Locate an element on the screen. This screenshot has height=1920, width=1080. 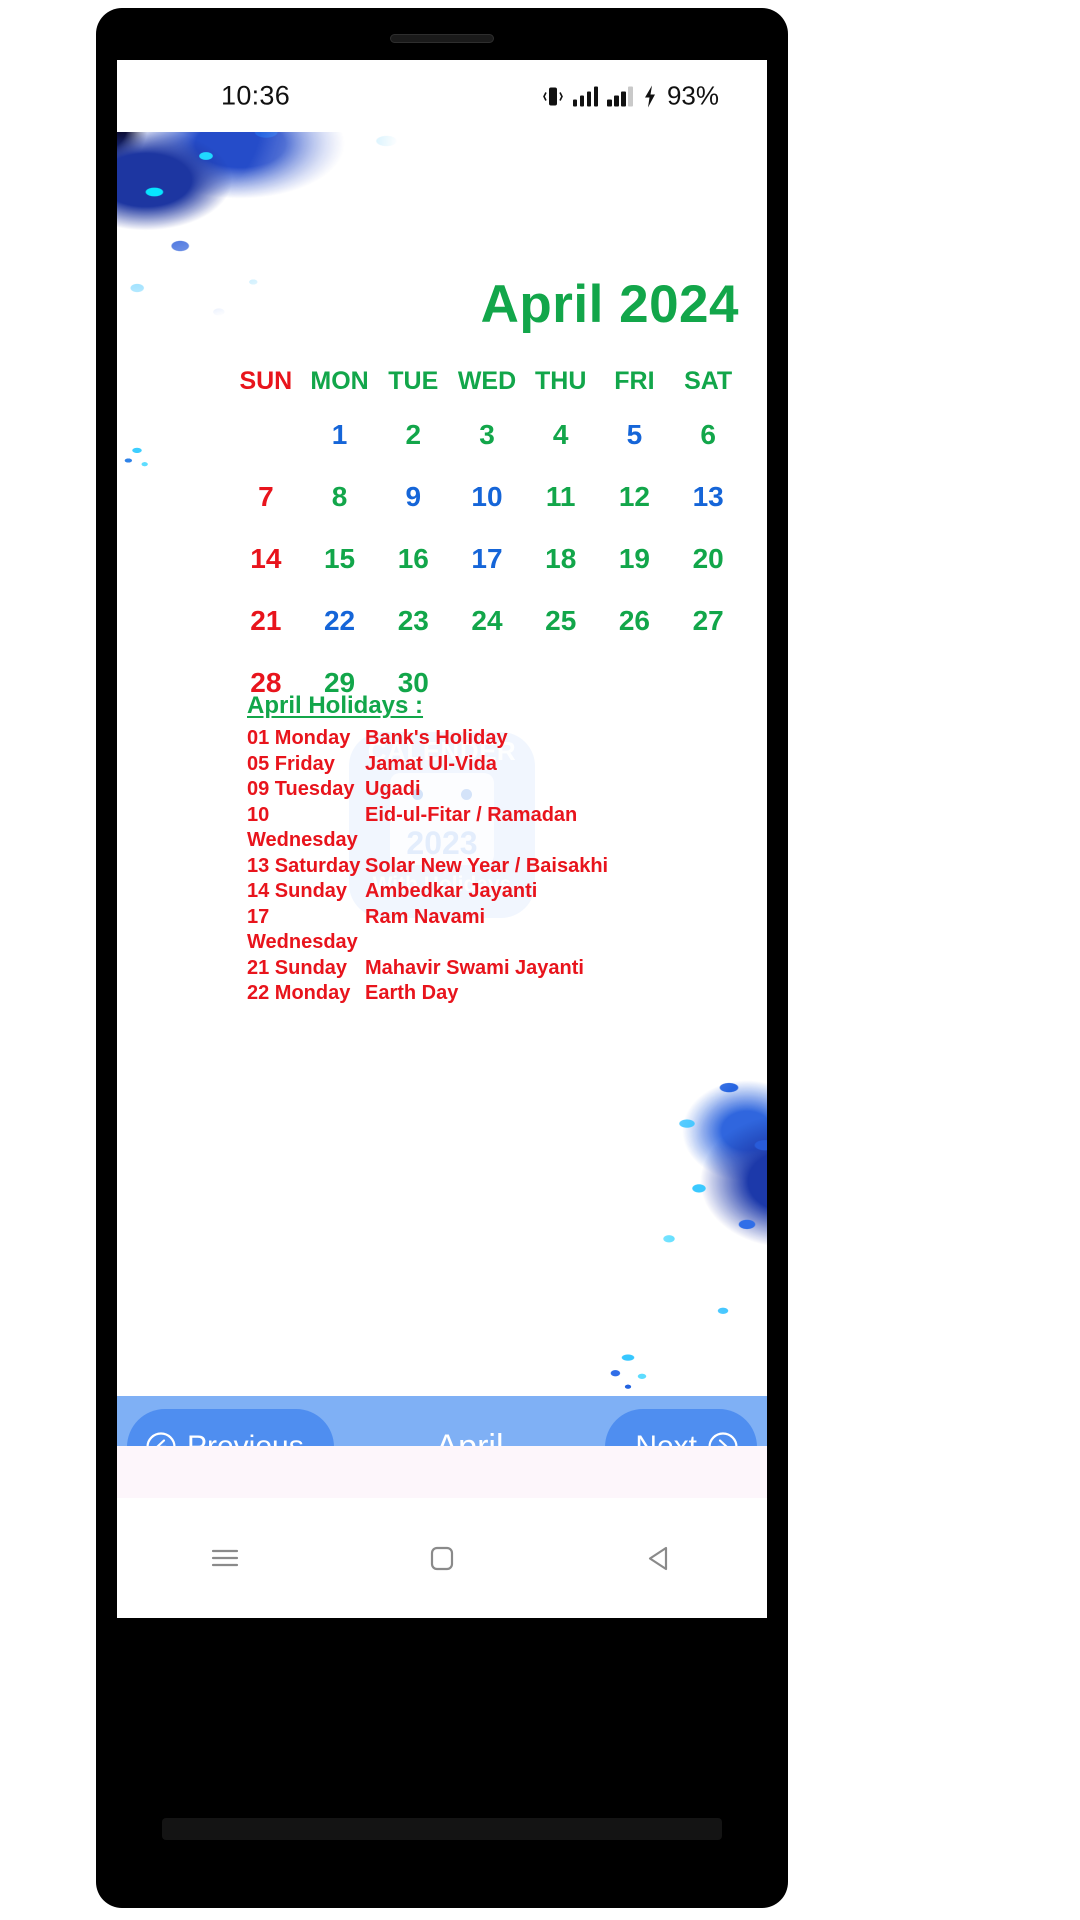
calendar-day-cell: 10 is located at coordinates (487, 497).